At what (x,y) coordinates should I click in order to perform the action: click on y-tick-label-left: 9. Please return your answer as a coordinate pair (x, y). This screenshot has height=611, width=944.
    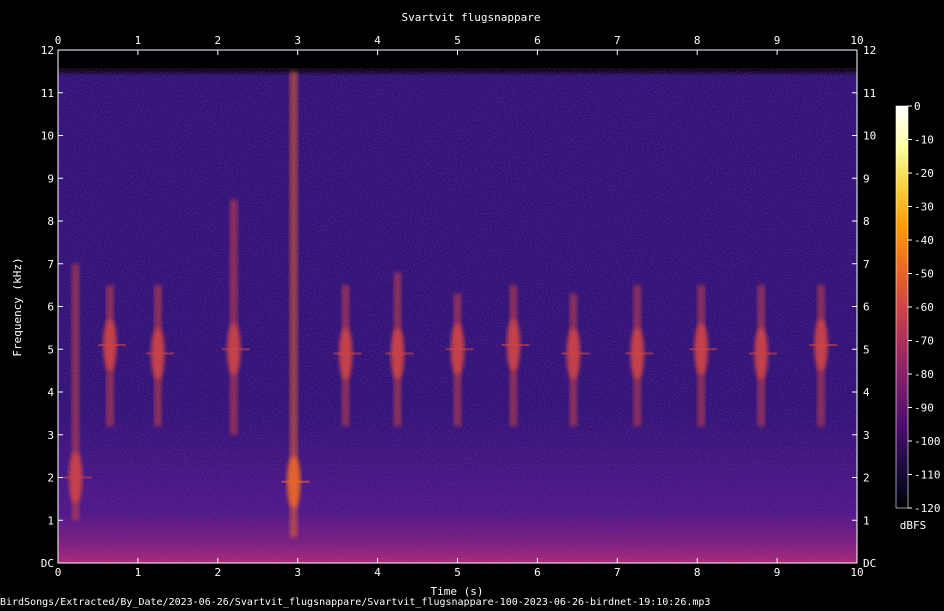
    Looking at the image, I should click on (50, 178).